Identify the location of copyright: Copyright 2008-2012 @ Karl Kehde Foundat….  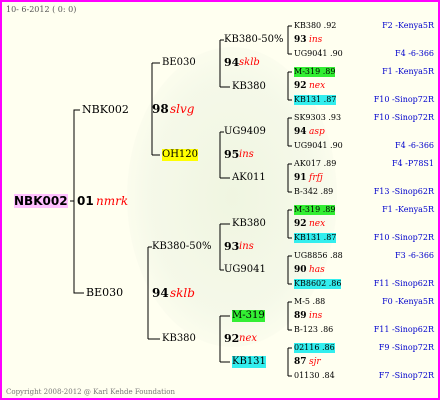
(90, 392).